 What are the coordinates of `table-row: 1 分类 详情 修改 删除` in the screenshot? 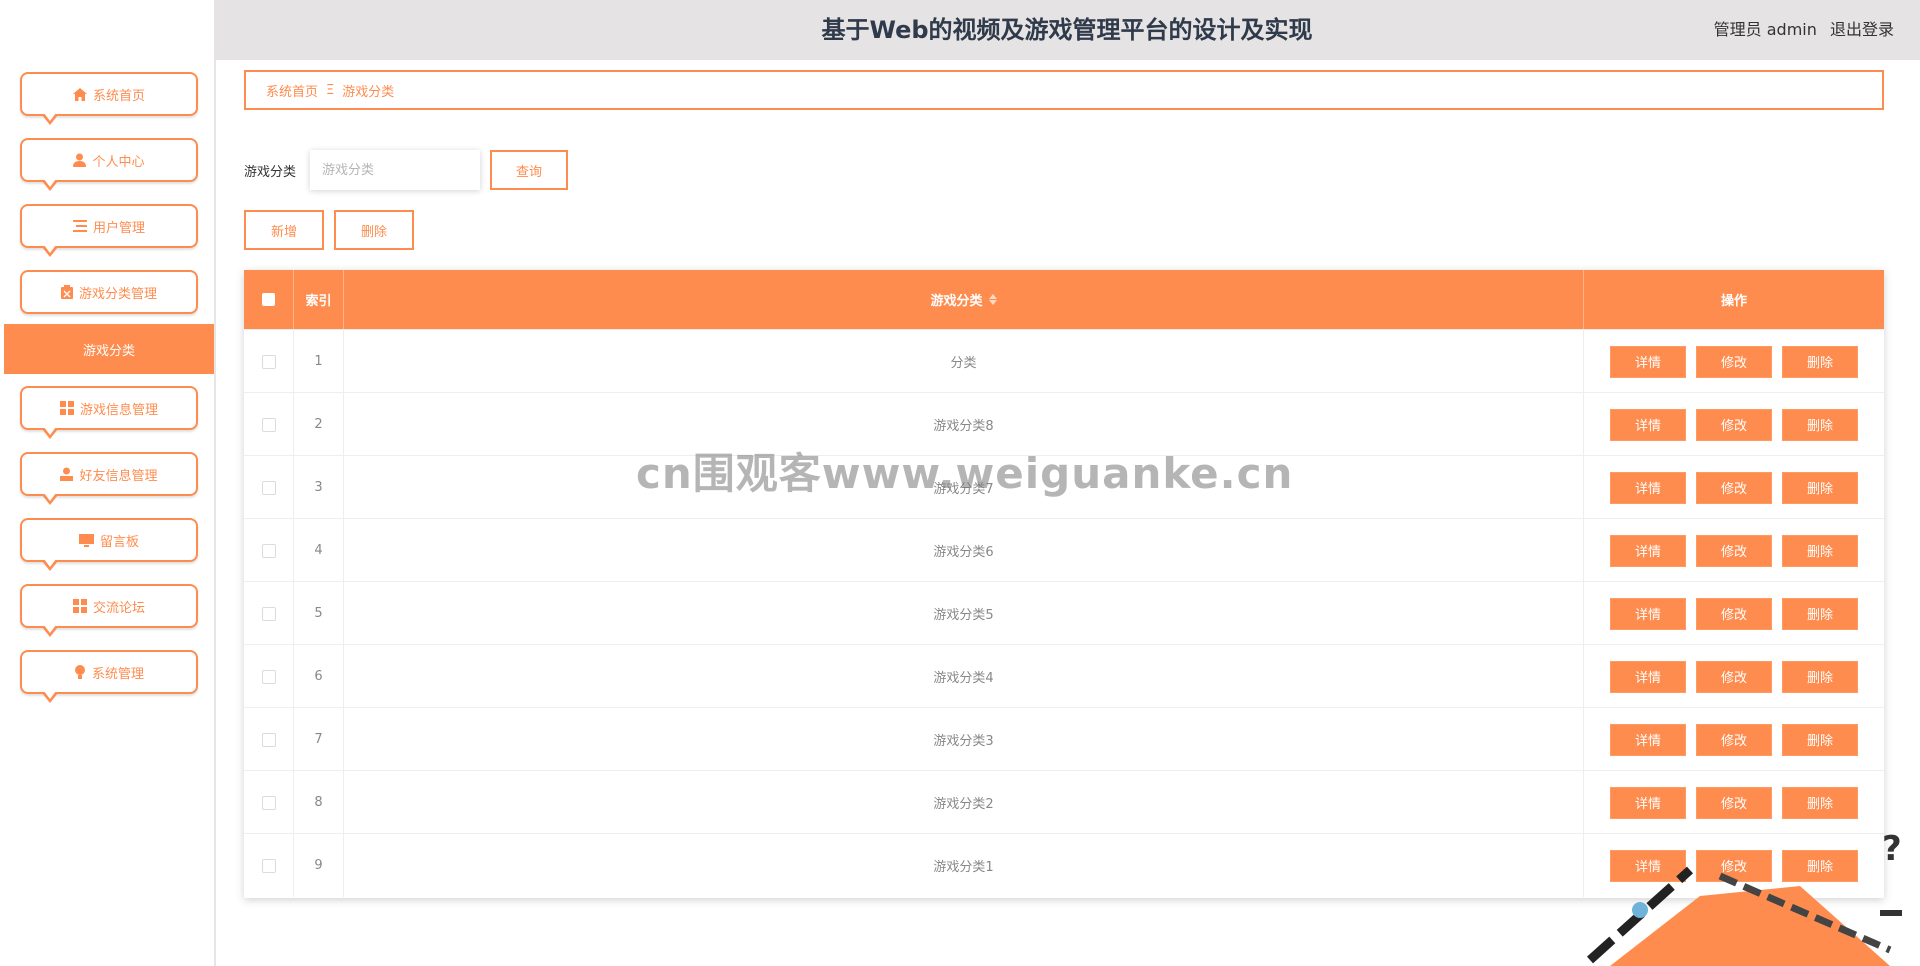 It's located at (1064, 361).